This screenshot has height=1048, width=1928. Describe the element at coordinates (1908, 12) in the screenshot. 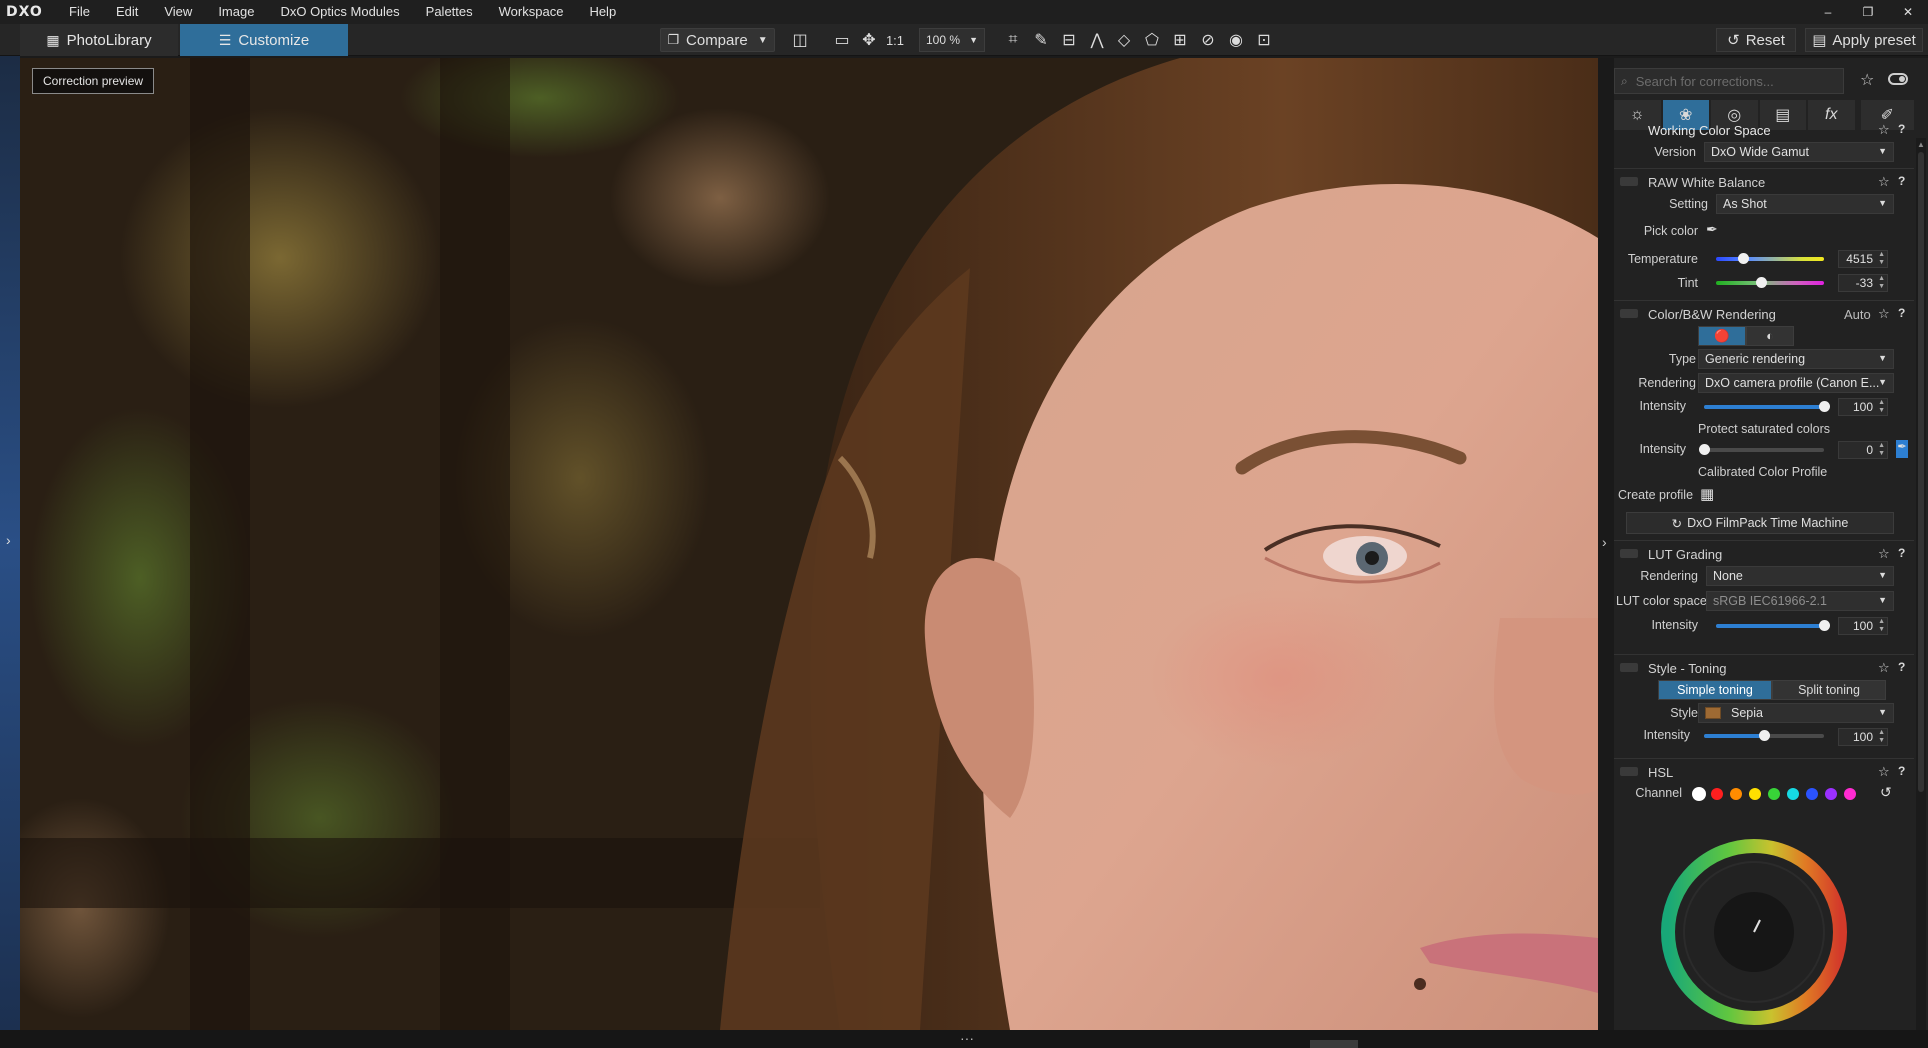

I see `close-button: ✕` at that location.